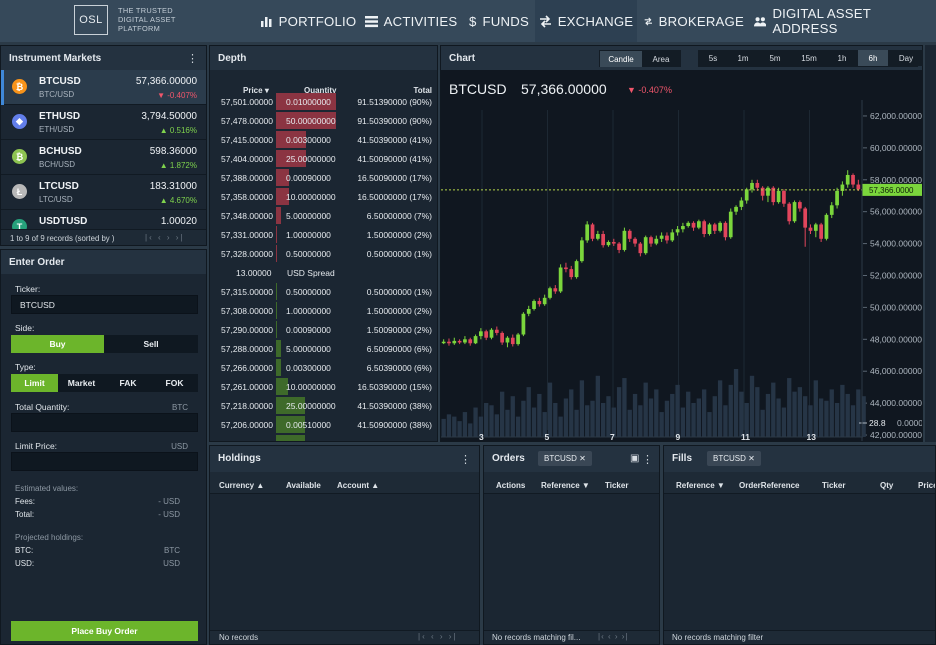 Image resolution: width=936 pixels, height=645 pixels. What do you see at coordinates (891, 190) in the screenshot?
I see `current-price-label: 57,366.0000` at bounding box center [891, 190].